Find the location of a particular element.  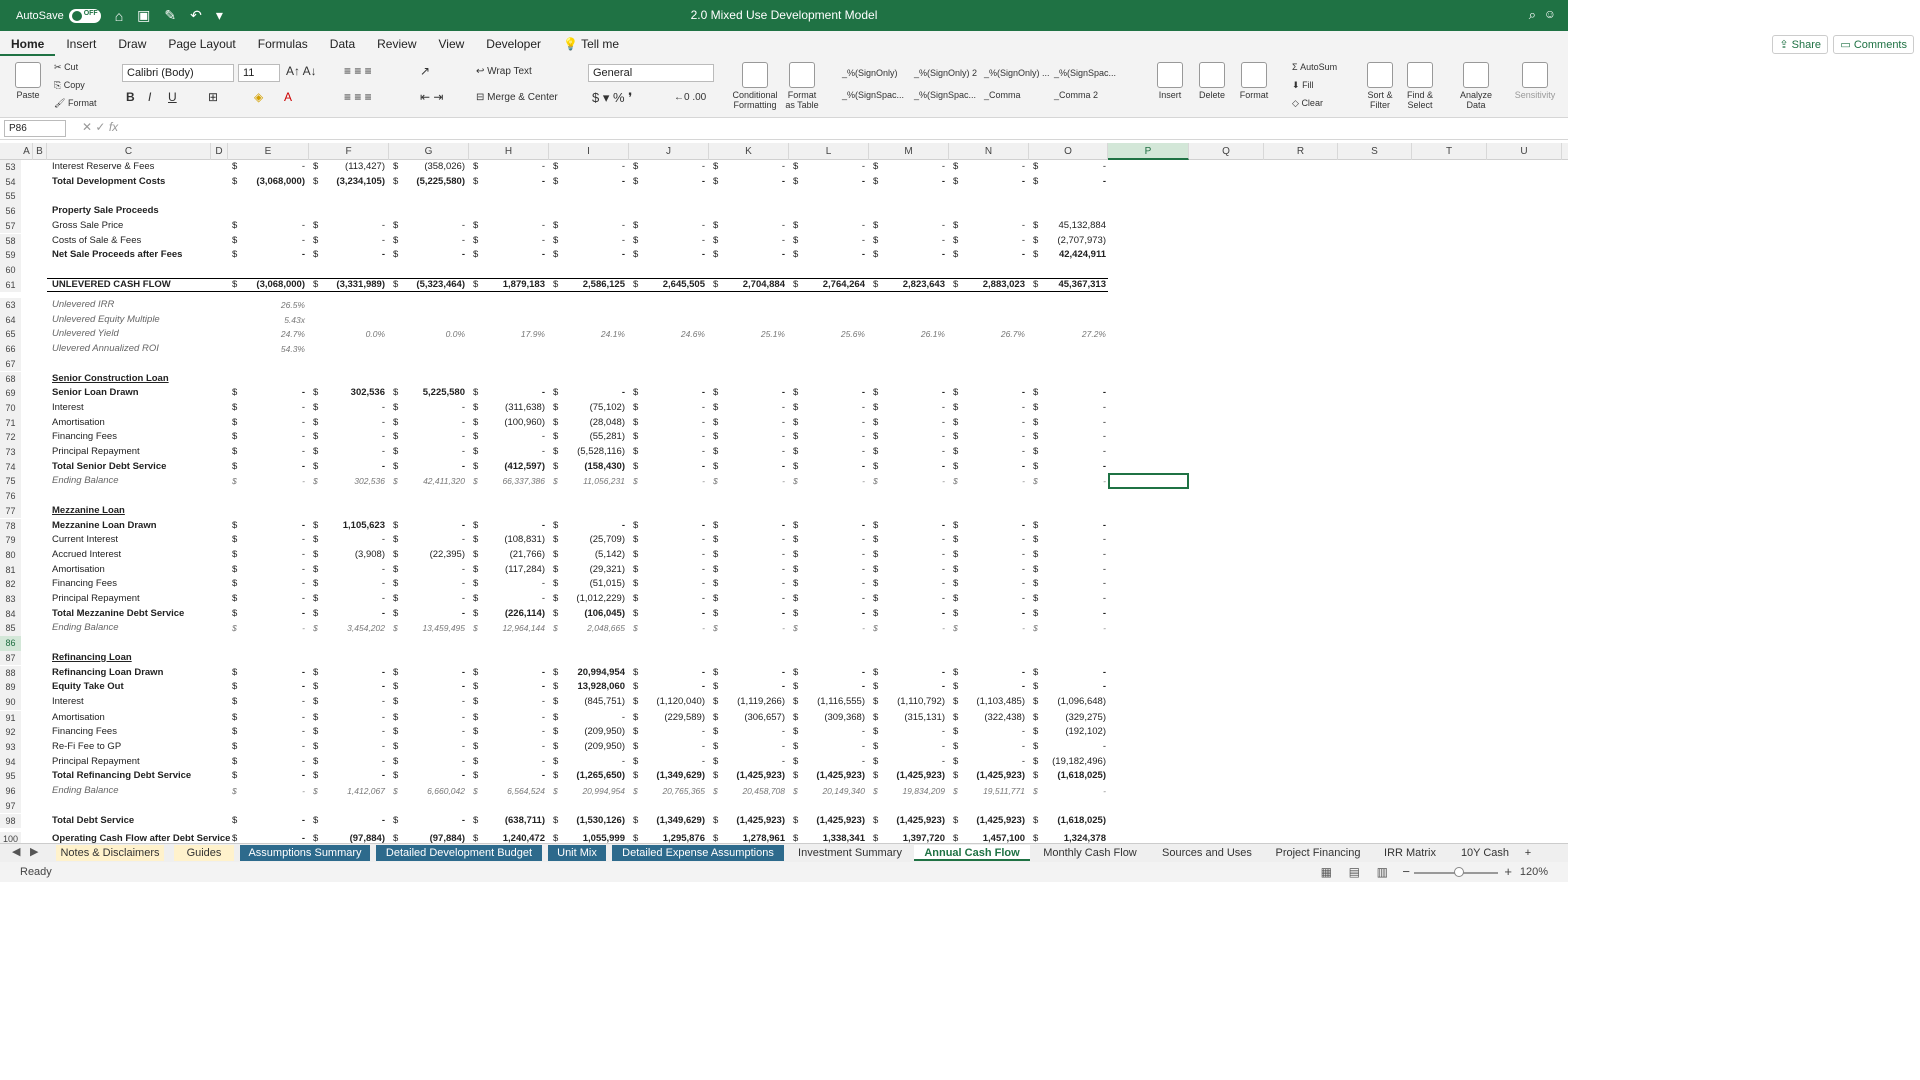

row-header: 90 is located at coordinates (10, 702).